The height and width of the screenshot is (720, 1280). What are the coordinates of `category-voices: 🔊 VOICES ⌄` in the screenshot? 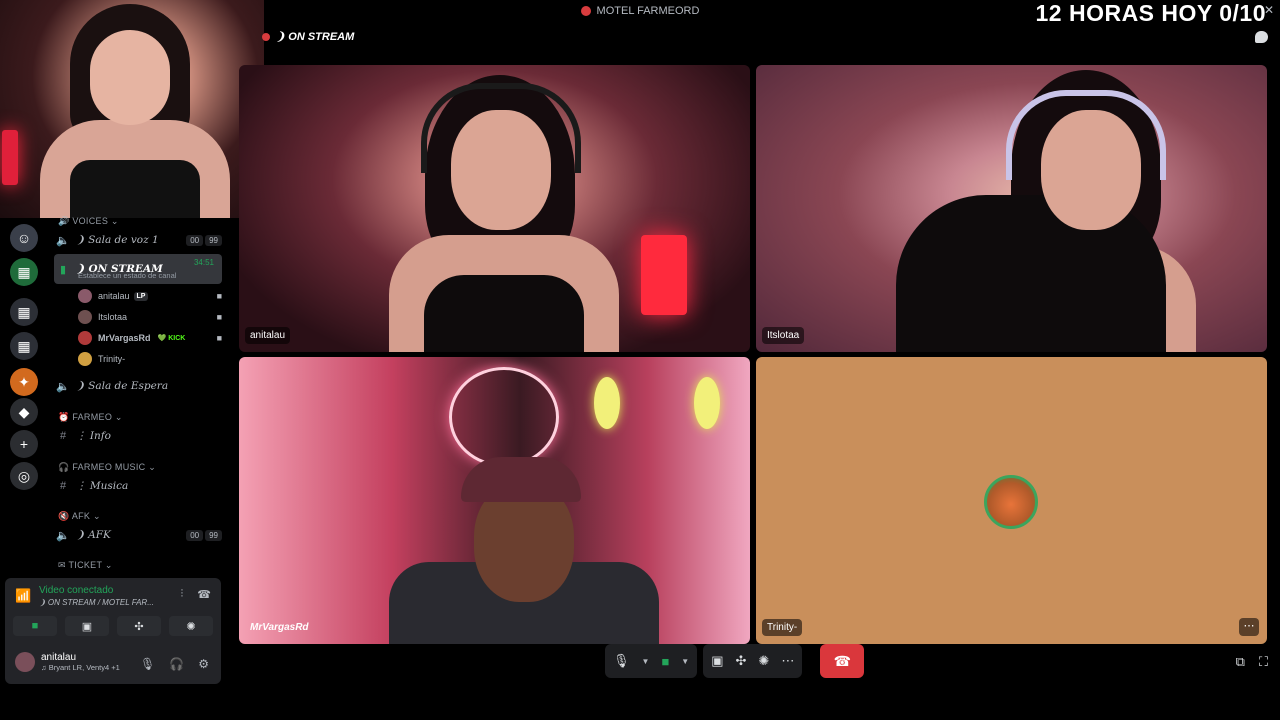 It's located at (88, 221).